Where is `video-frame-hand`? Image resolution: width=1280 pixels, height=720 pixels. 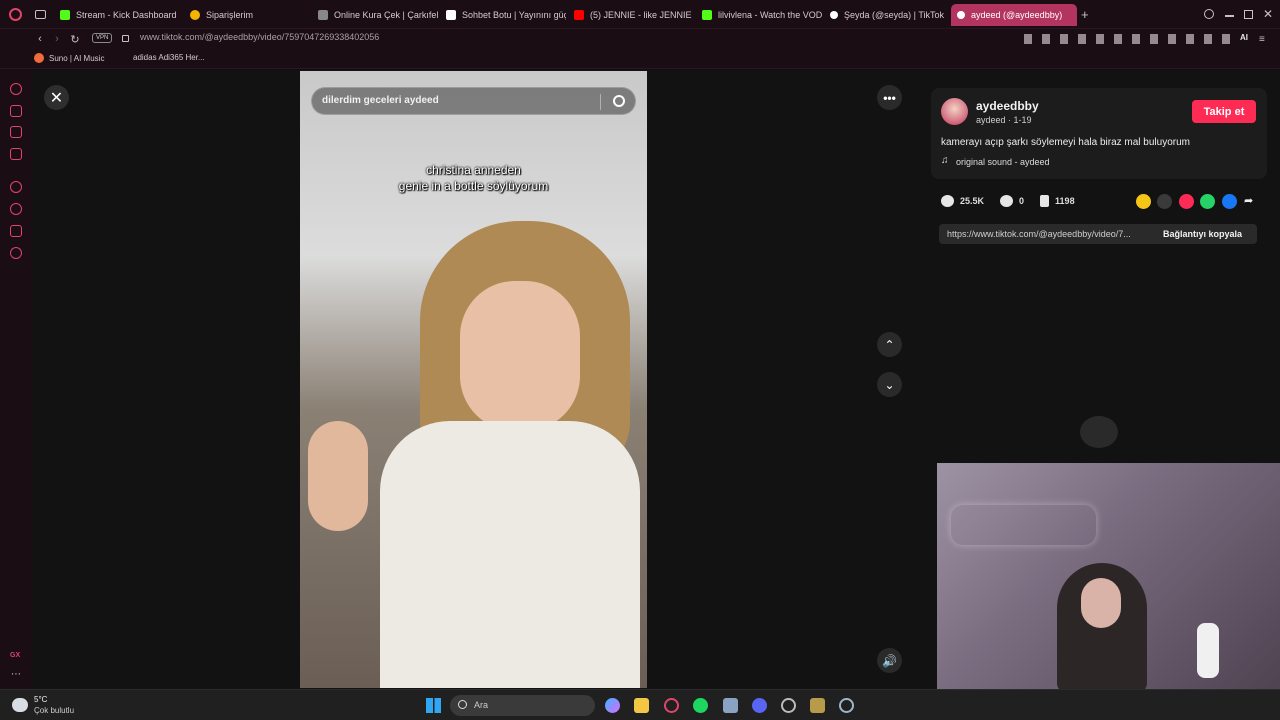 video-frame-hand is located at coordinates (338, 476).